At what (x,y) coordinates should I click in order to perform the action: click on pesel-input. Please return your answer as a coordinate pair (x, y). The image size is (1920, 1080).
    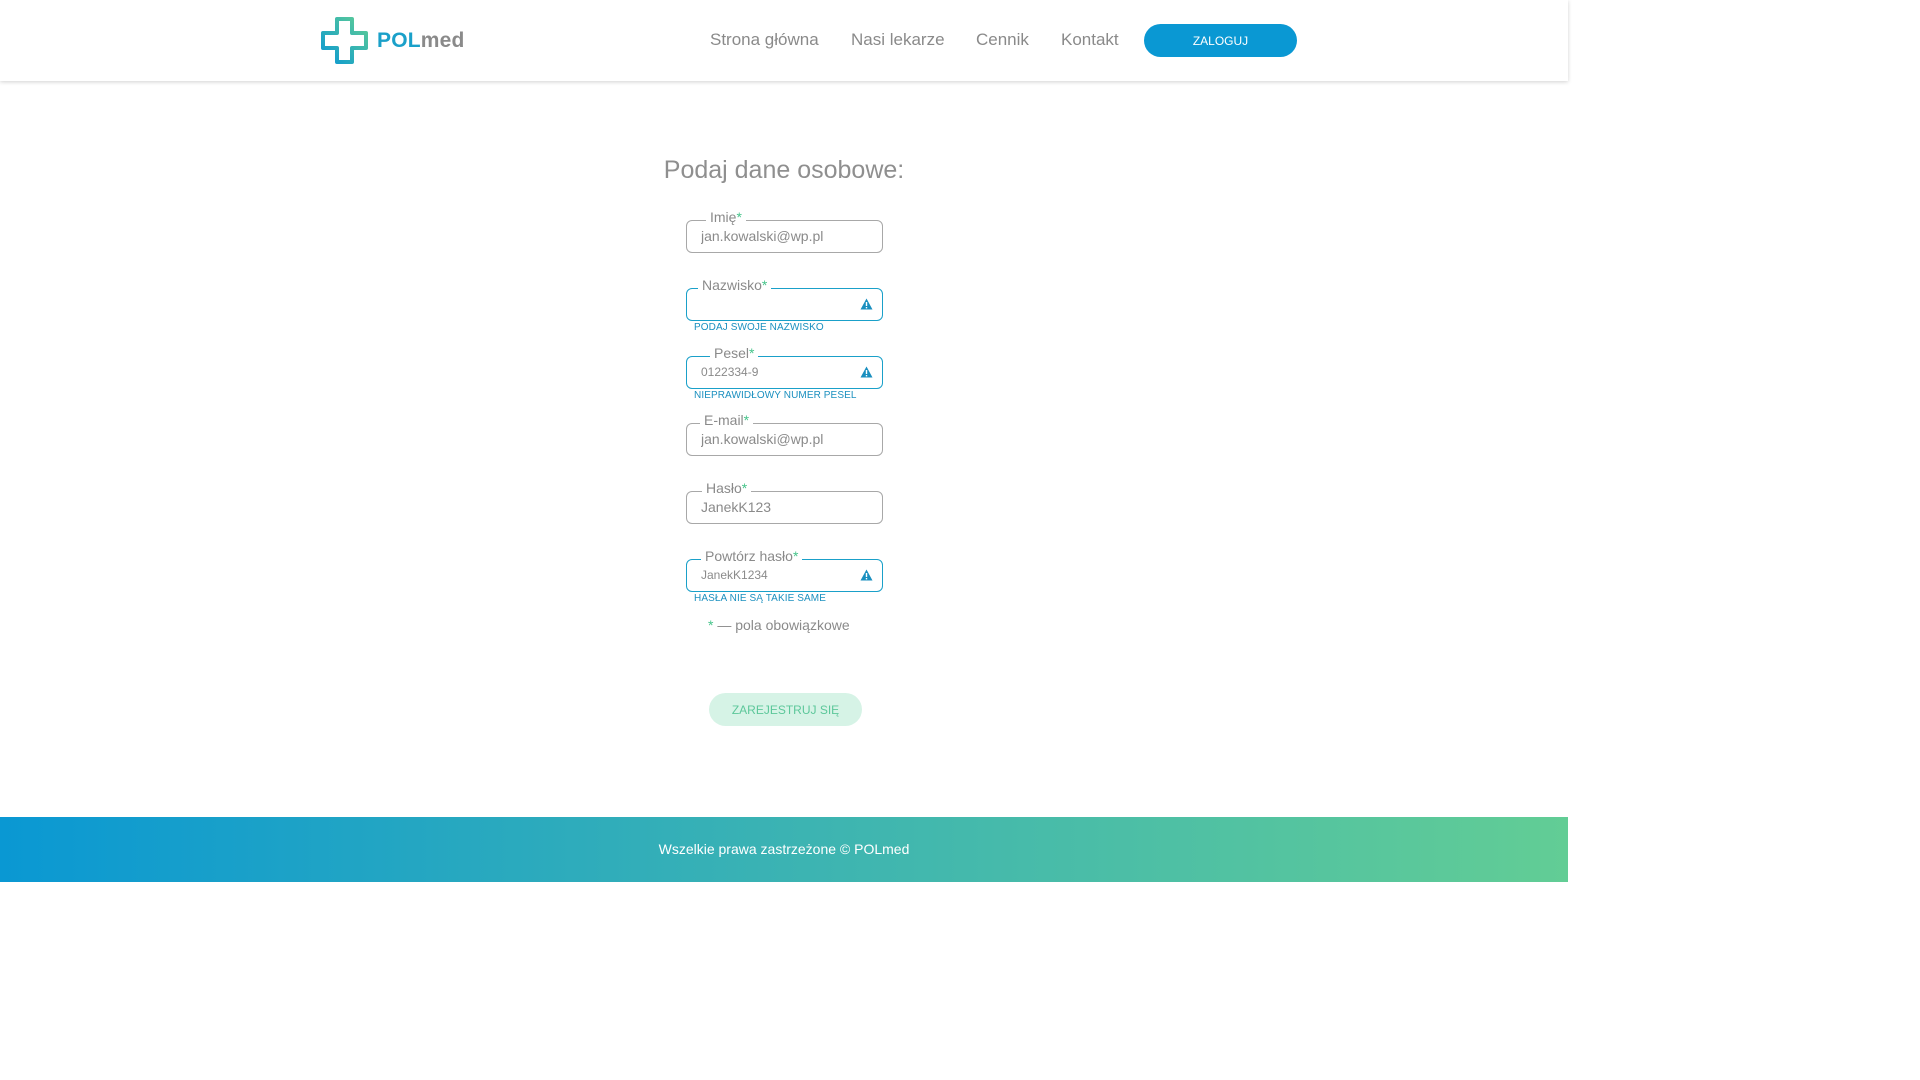
    Looking at the image, I should click on (776, 372).